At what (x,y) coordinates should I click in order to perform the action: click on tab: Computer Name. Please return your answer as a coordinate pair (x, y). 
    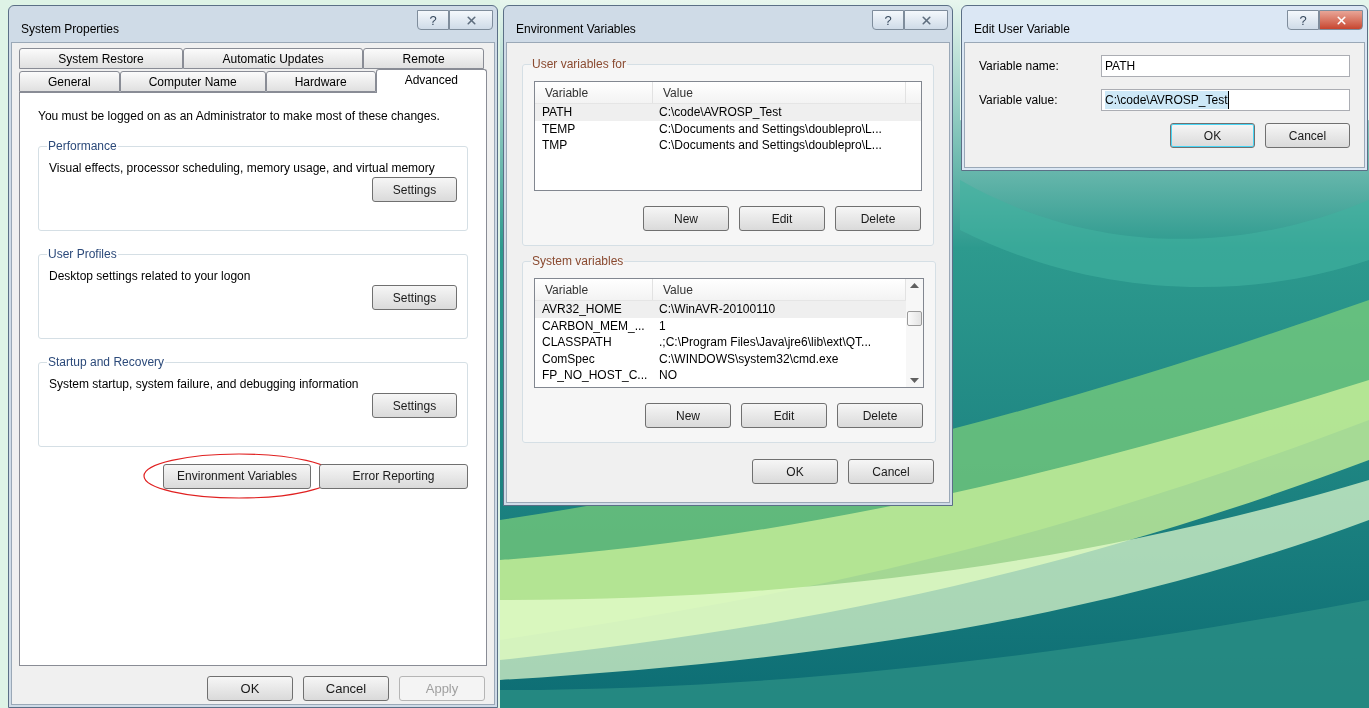
    Looking at the image, I should click on (192, 81).